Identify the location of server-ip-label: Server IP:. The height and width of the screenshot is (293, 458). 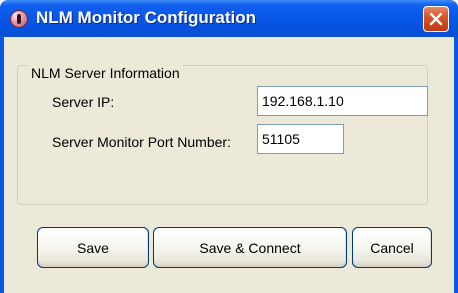
(83, 102).